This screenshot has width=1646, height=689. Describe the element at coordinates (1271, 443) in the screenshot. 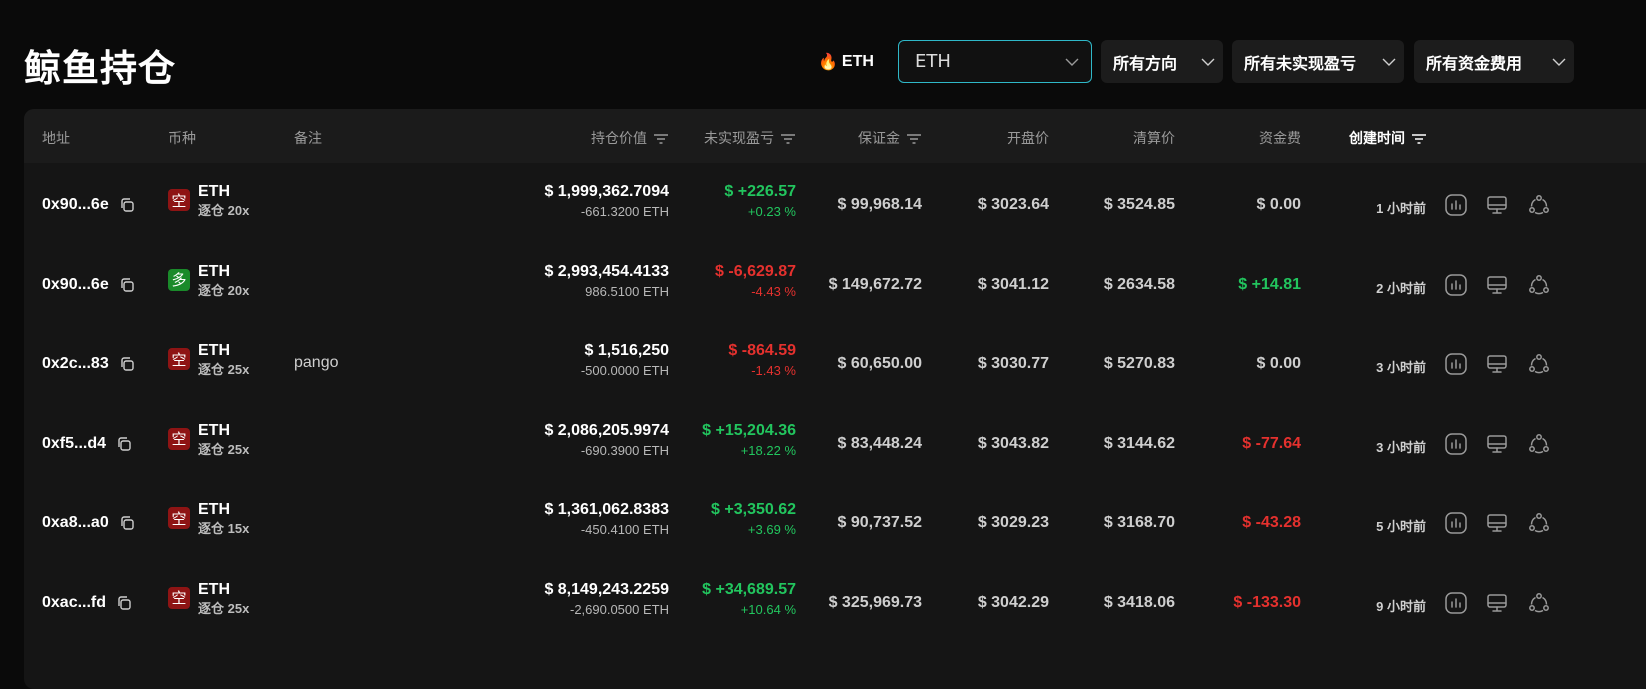

I see `funding-value: $ -77.64` at that location.